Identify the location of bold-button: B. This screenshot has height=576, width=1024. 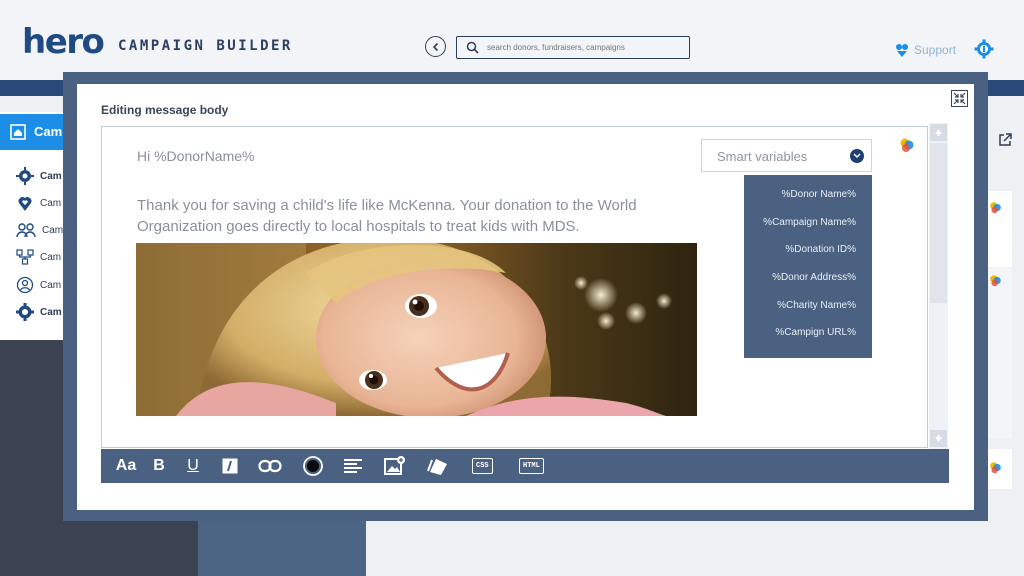
(159, 466).